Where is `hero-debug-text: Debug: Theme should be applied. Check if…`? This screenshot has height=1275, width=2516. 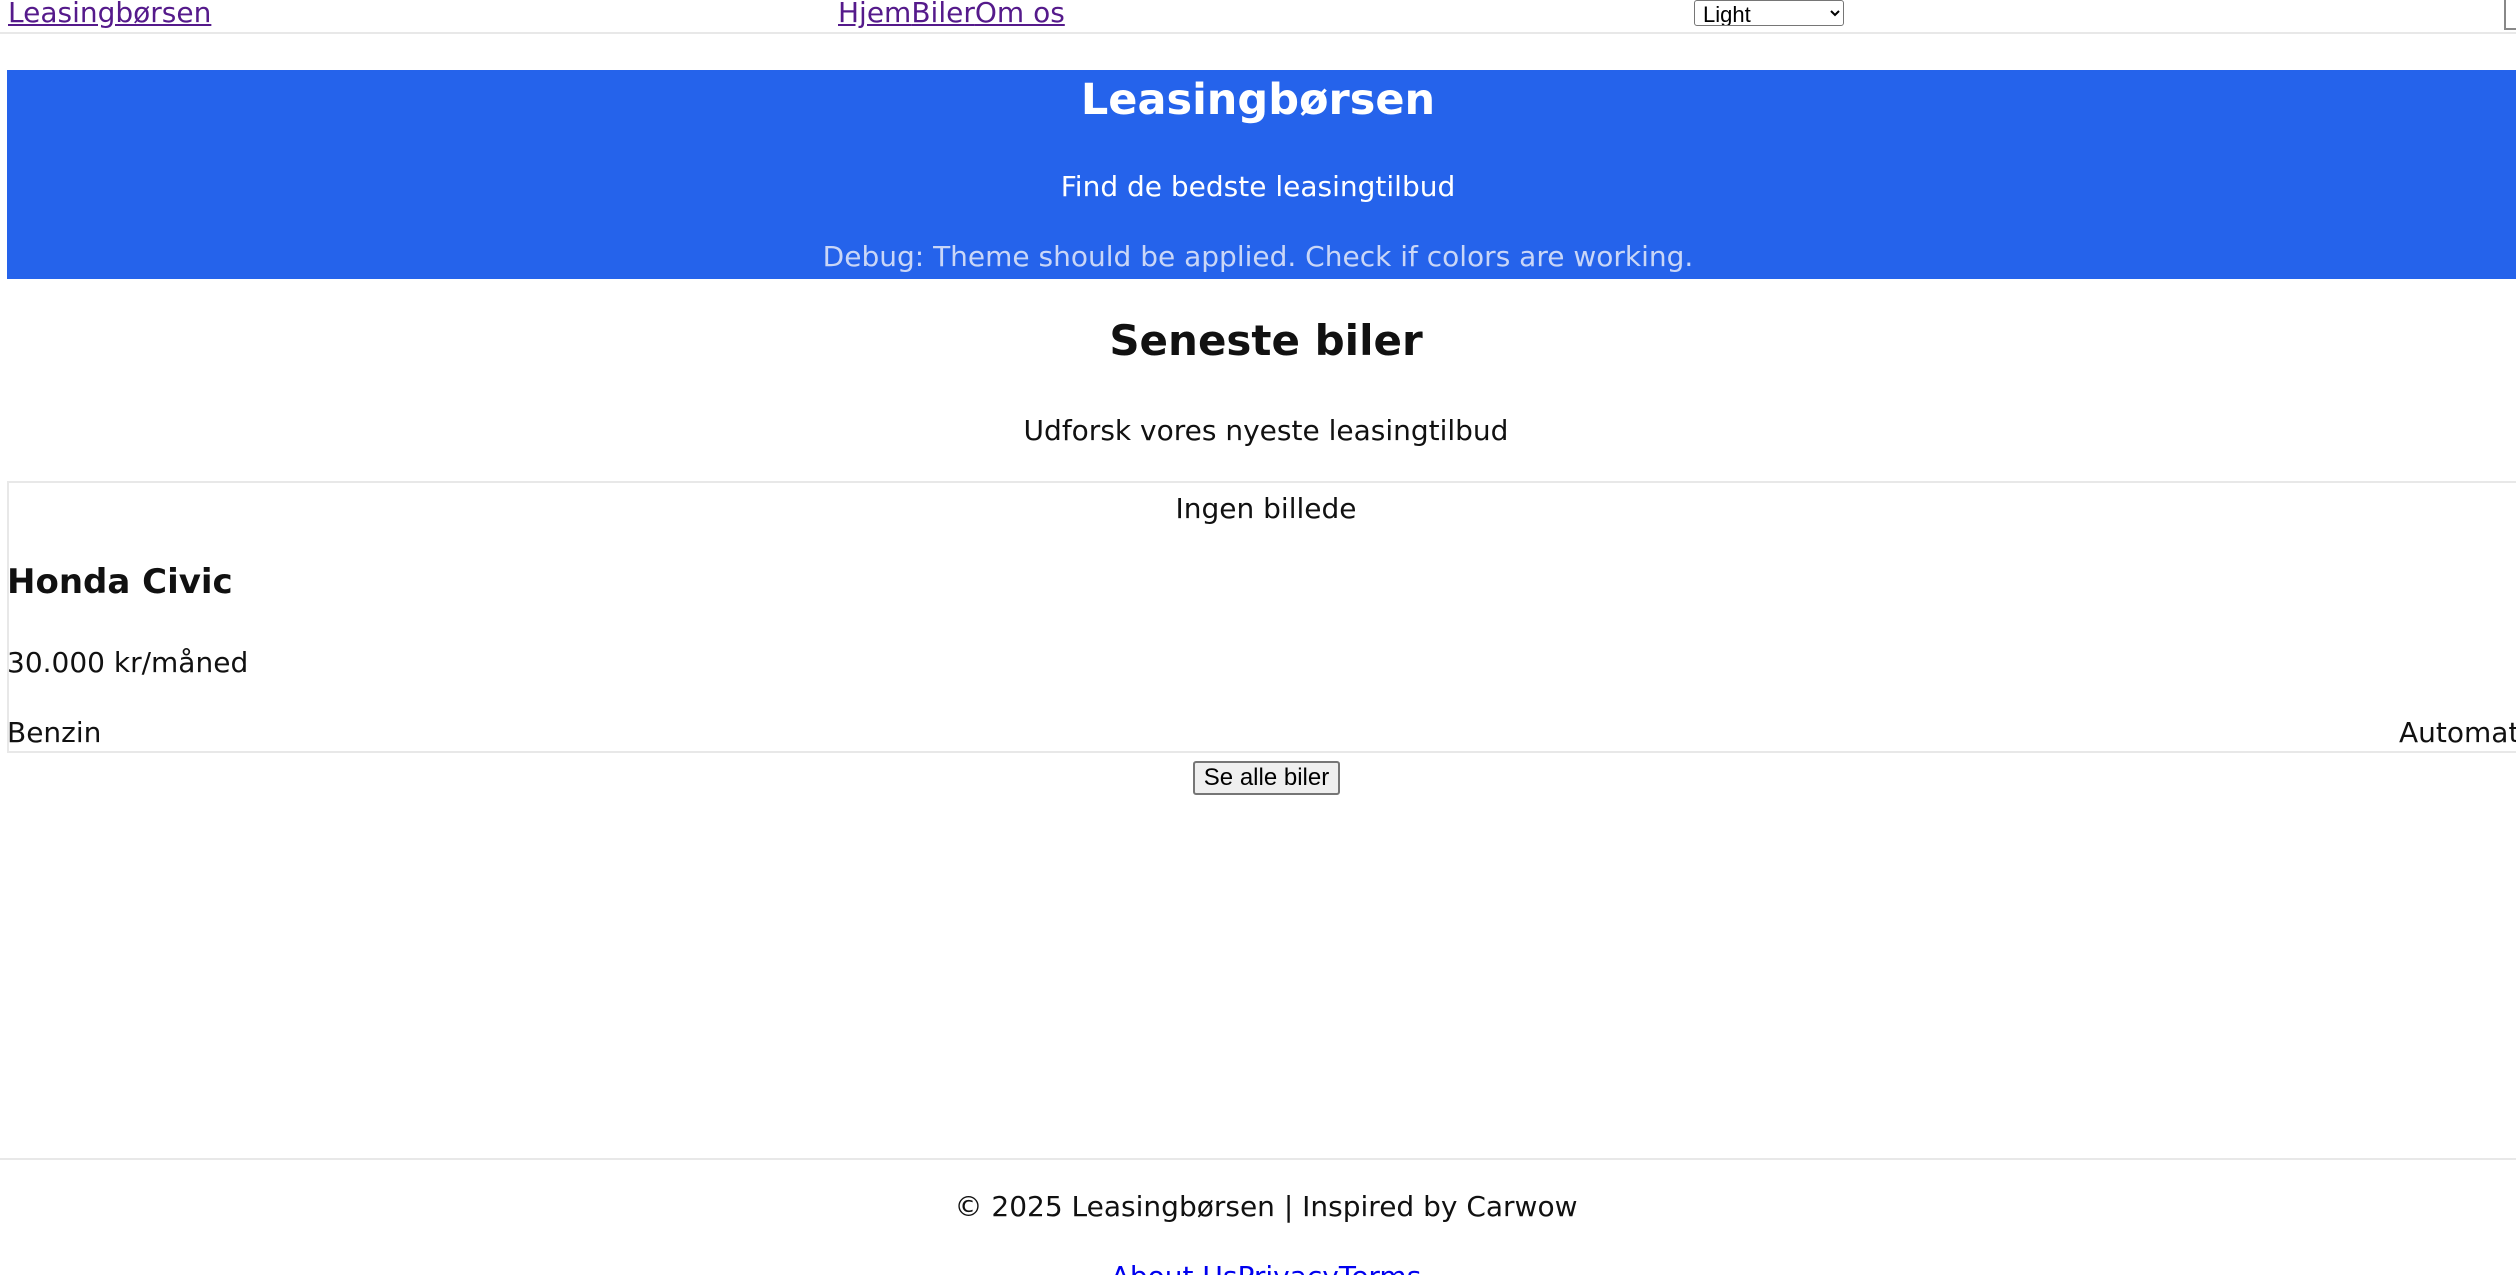
hero-debug-text: Debug: Theme should be applied. Check if… is located at coordinates (1258, 256).